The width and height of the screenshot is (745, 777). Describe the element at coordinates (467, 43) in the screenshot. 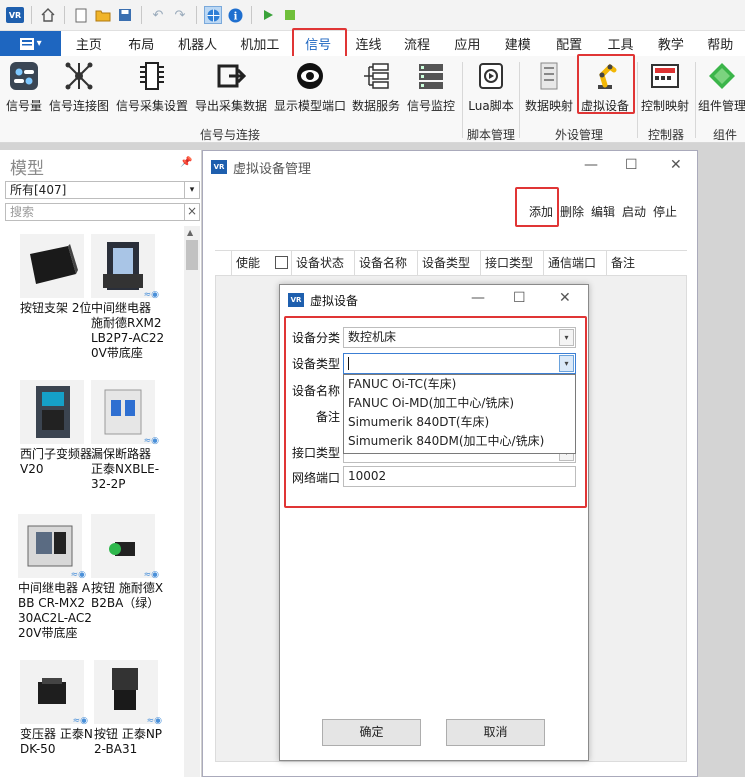

I see `tab-application: 应用` at that location.